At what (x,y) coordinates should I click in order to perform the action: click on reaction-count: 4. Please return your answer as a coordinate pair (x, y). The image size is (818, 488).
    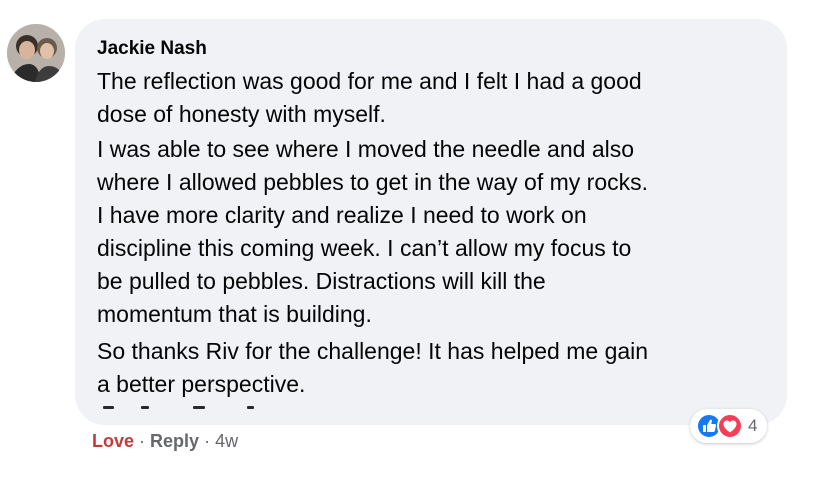
    Looking at the image, I should click on (753, 425).